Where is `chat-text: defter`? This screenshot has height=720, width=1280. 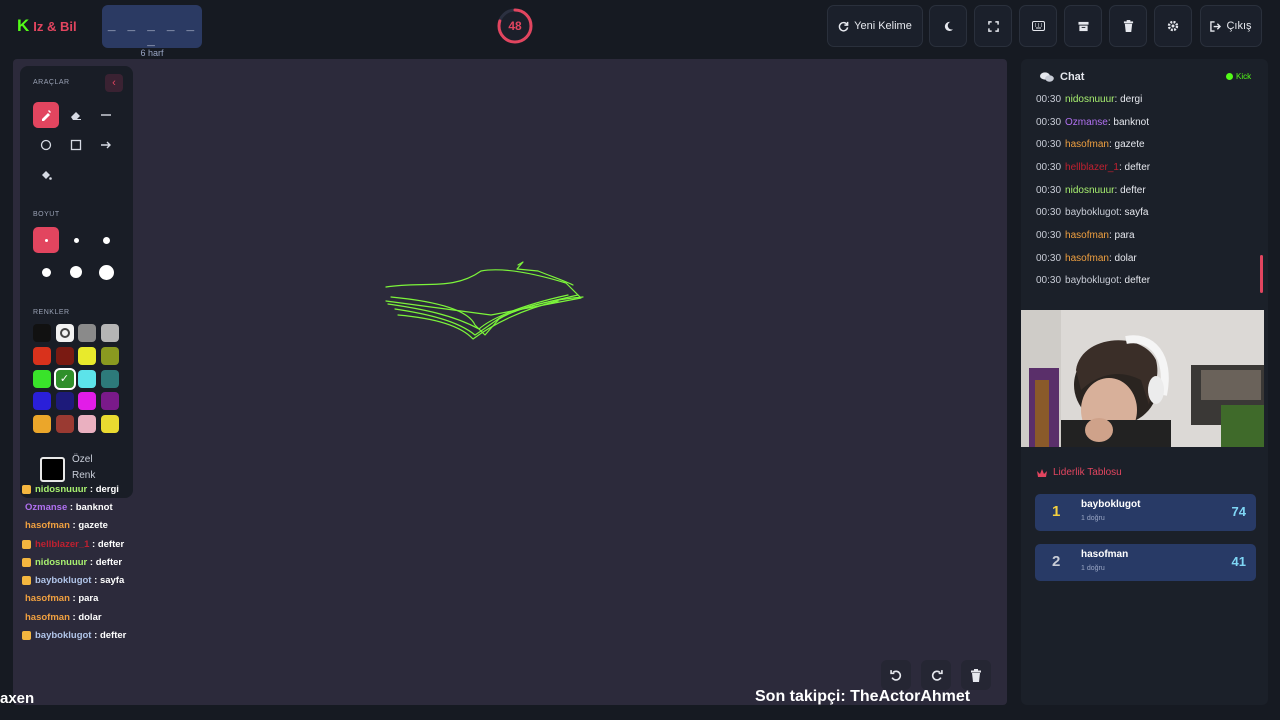 chat-text: defter is located at coordinates (1133, 190).